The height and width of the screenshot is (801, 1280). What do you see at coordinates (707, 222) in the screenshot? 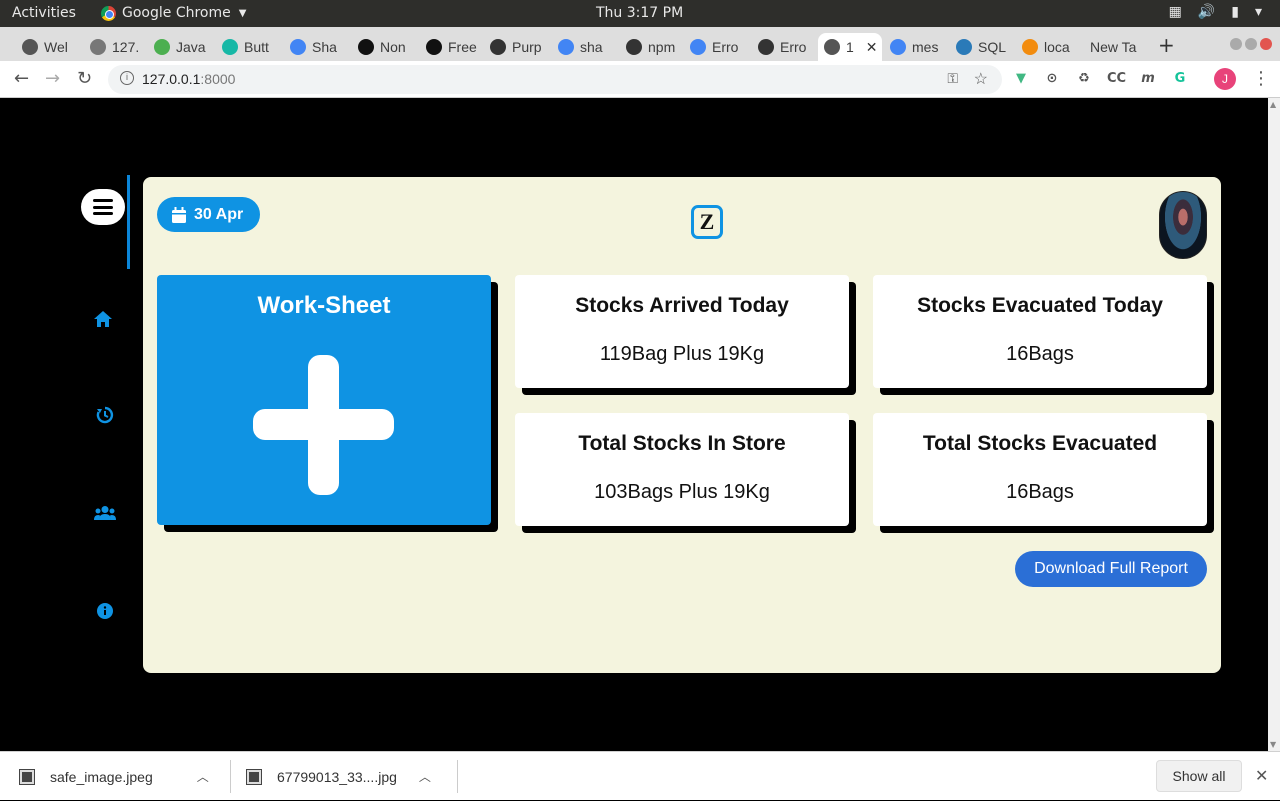
I see `app-logo: Z` at bounding box center [707, 222].